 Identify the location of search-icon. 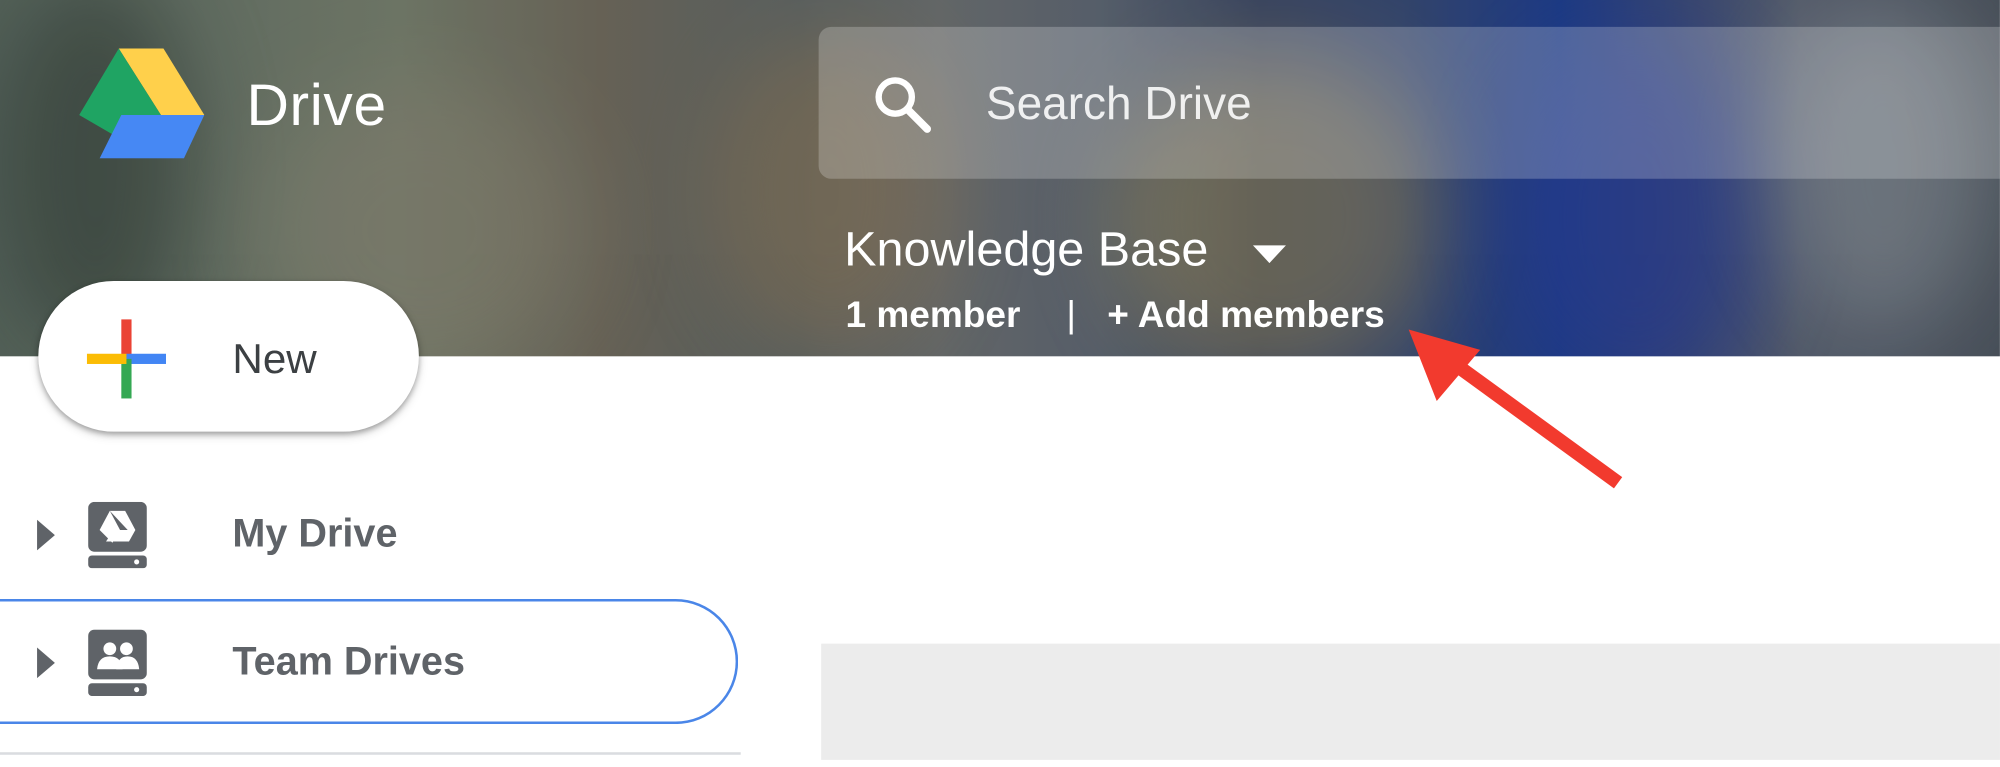
(901, 103).